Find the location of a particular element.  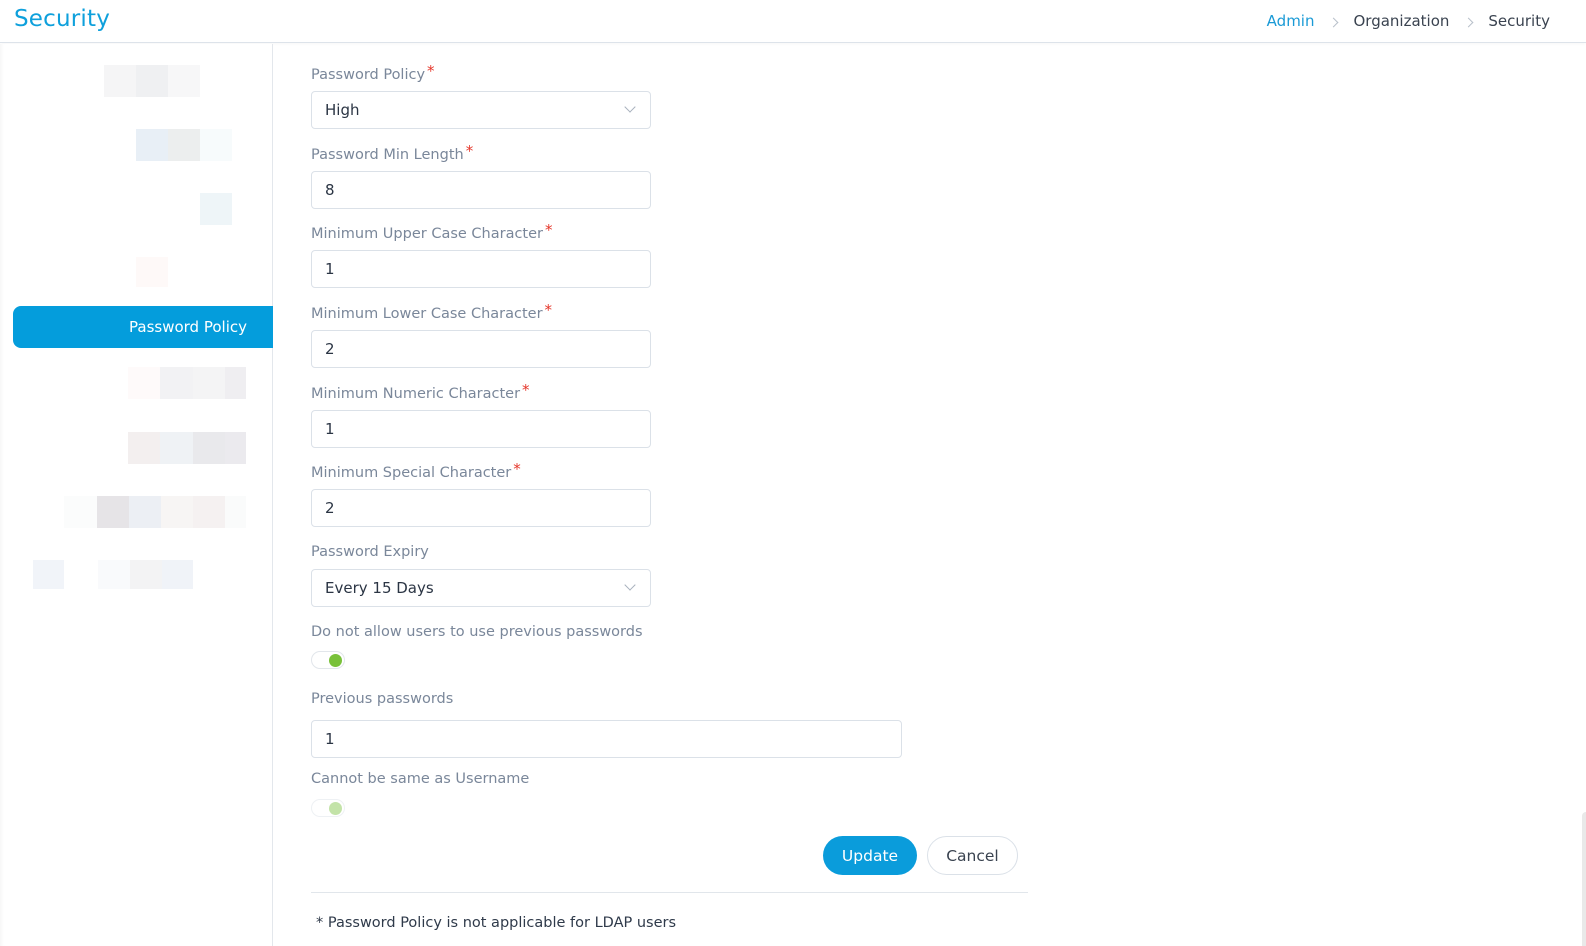

min-length-label: Password Min Length * is located at coordinates (392, 152).